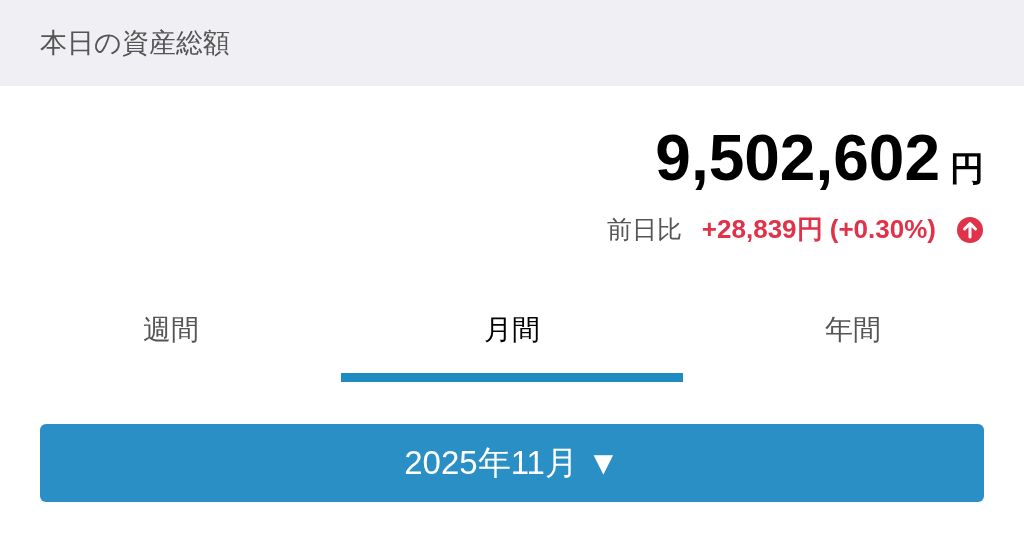 The image size is (1024, 551). Describe the element at coordinates (170, 330) in the screenshot. I see `period-tab: 週間` at that location.